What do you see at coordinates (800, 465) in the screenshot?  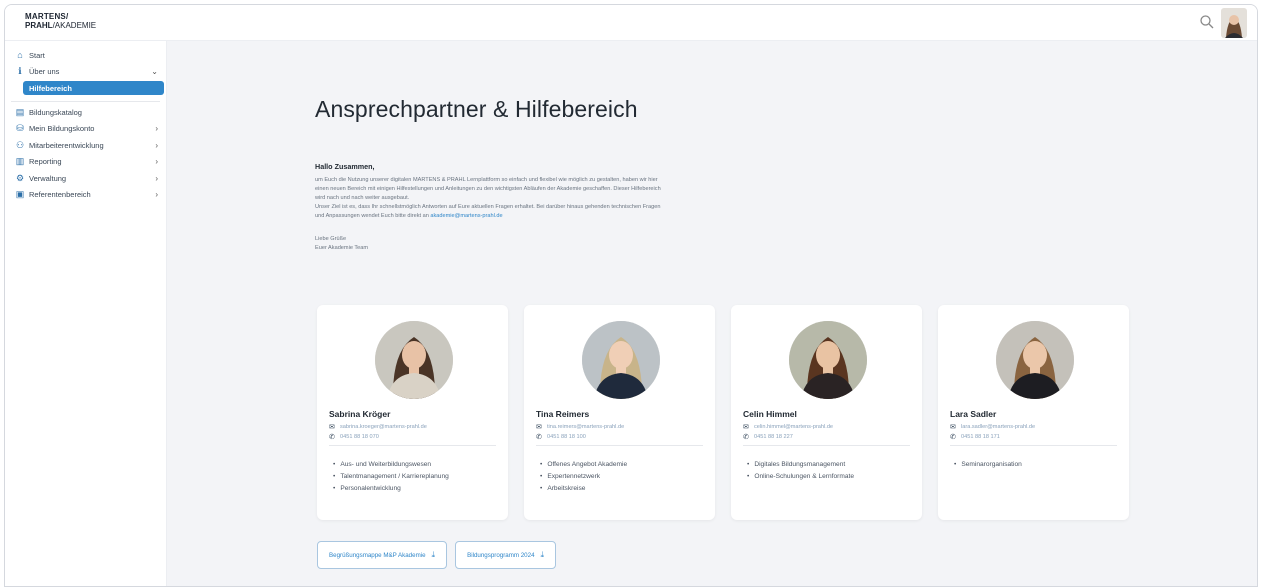 I see `topic-item: Digitales Bildungsmanagement` at bounding box center [800, 465].